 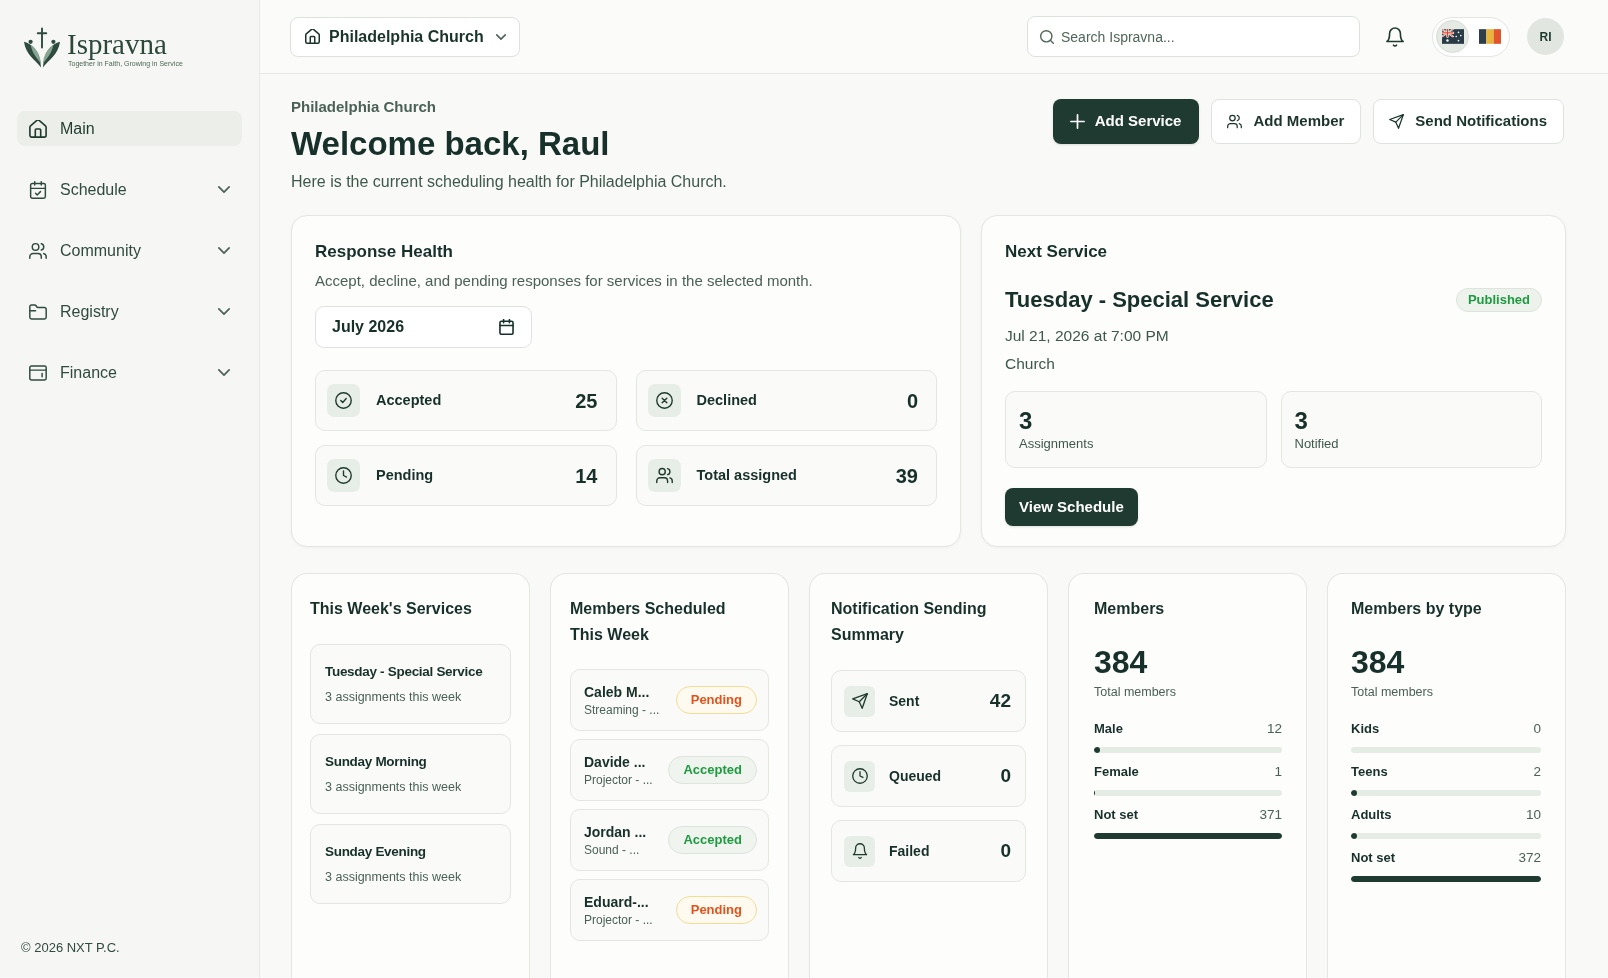 I want to click on card-title: Notification Sending Summary, so click(x=909, y=622).